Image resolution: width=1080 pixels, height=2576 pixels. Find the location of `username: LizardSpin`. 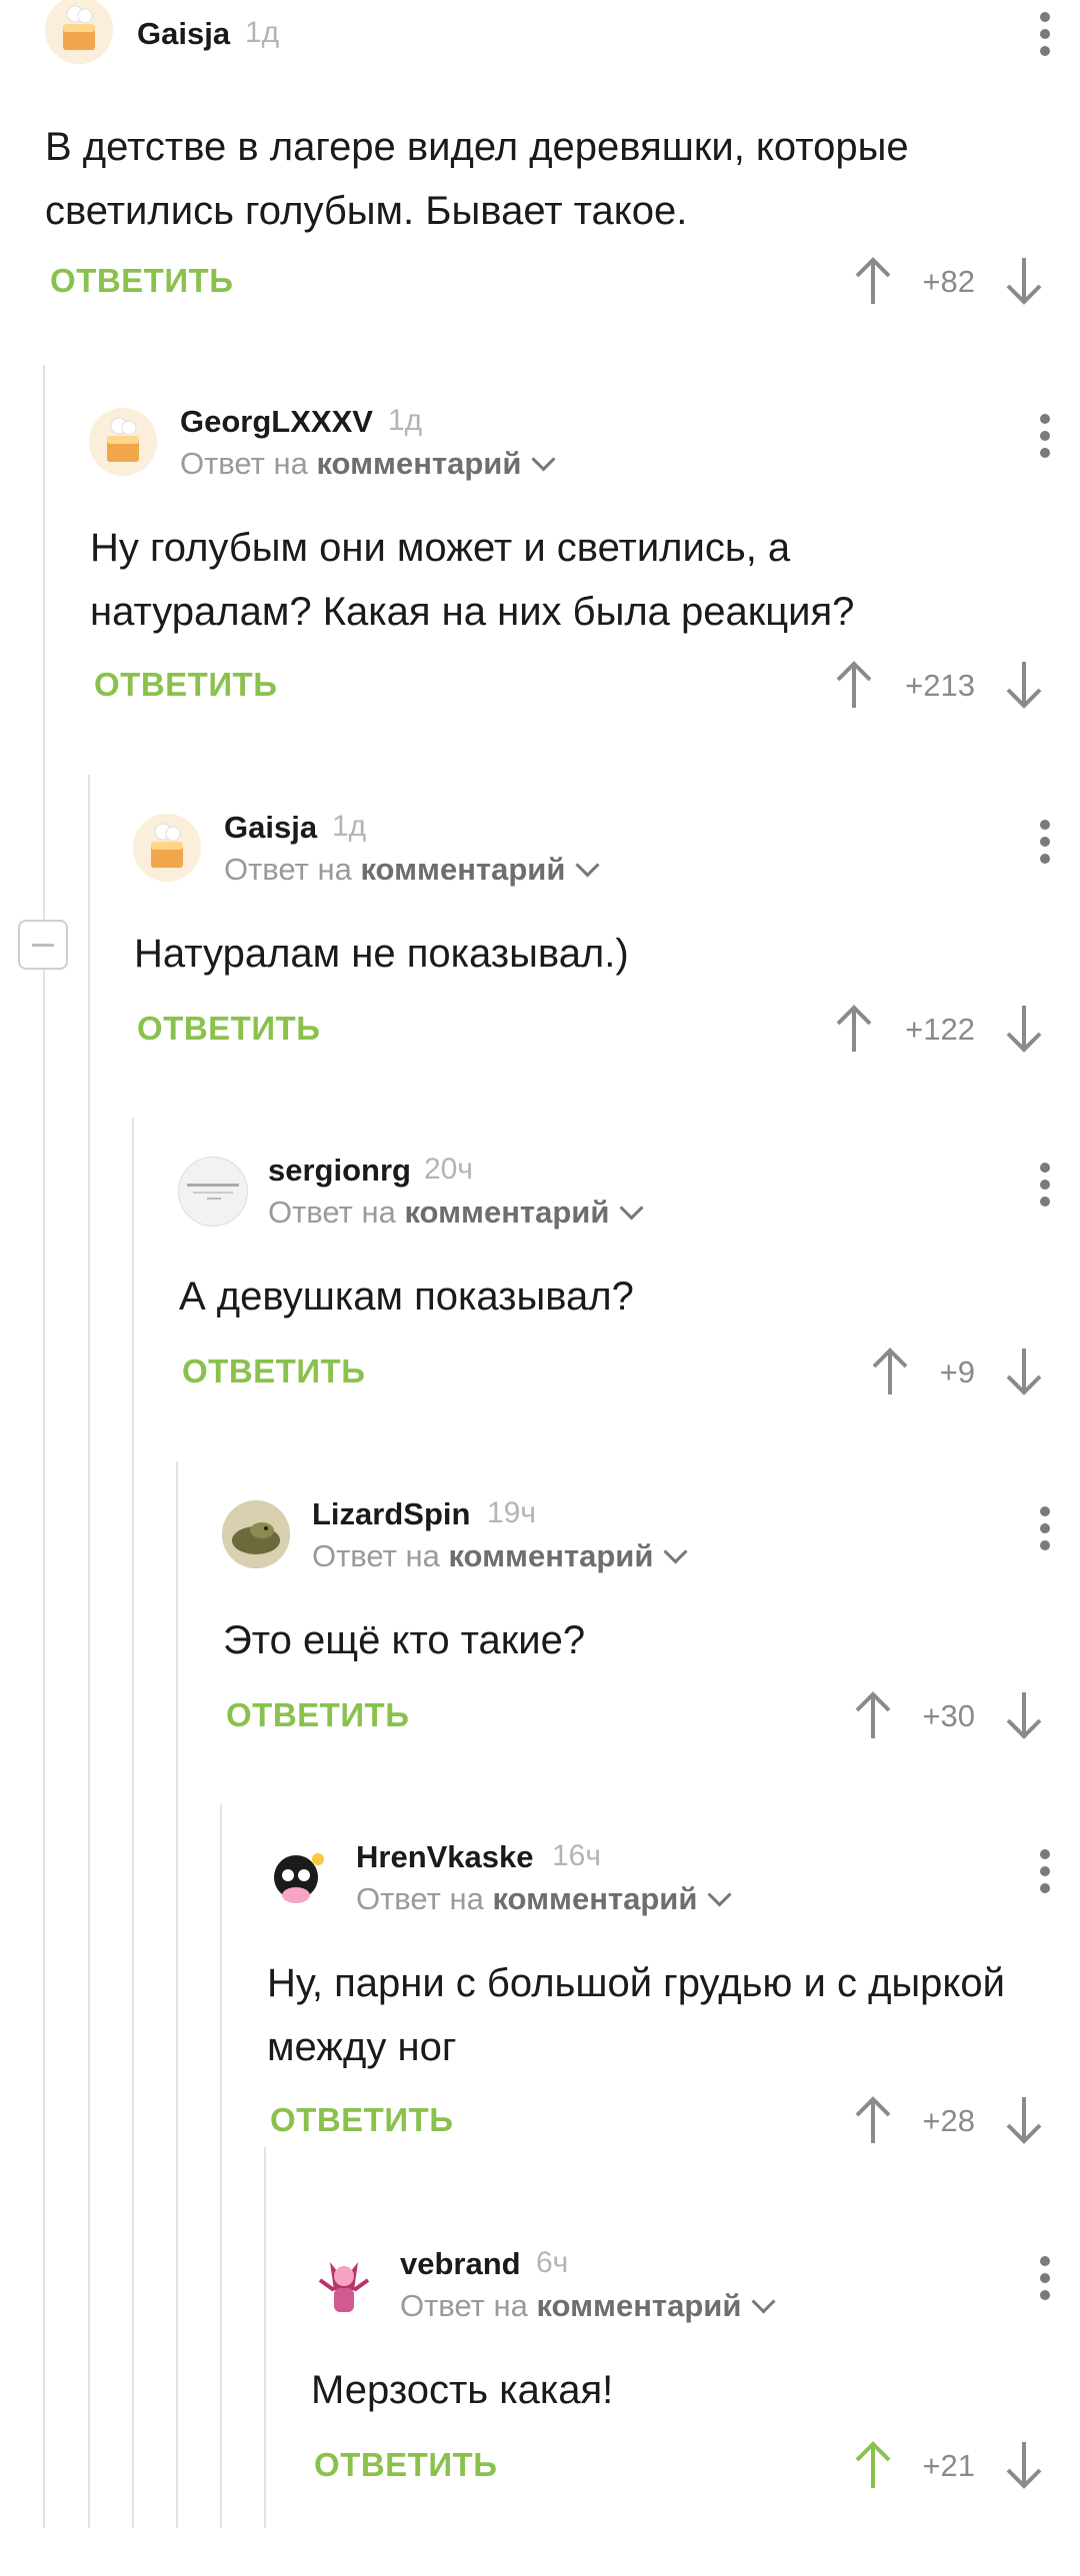

username: LizardSpin is located at coordinates (391, 1514).